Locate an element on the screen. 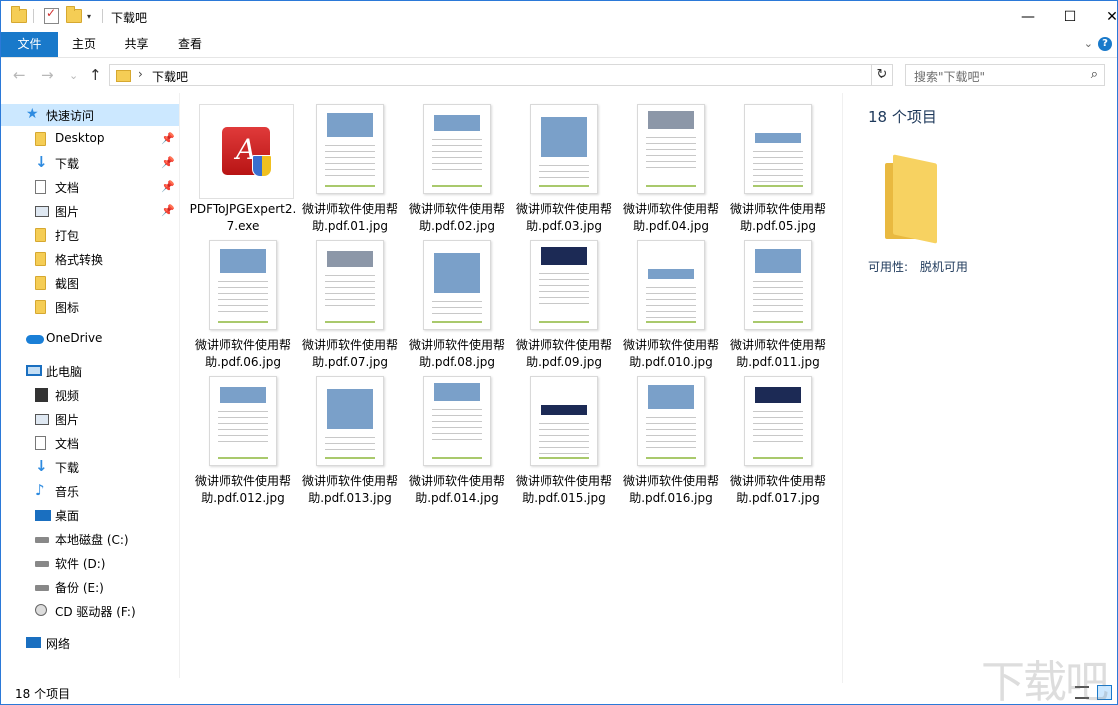 The image size is (1118, 705). sidebar-item: 图片 📌 is located at coordinates (90, 211).